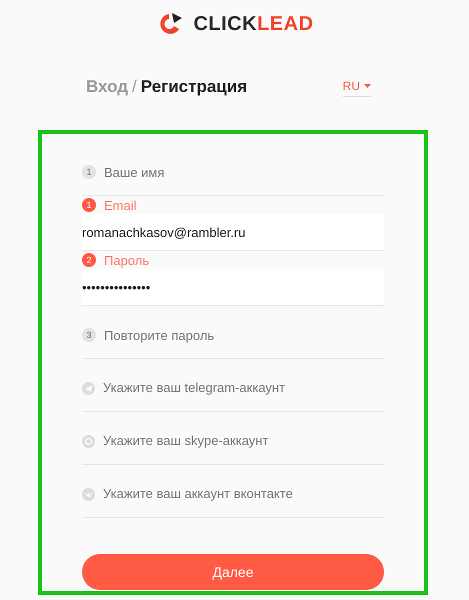  Describe the element at coordinates (243, 388) in the screenshot. I see `input-field: Укажите ваш telegram-аккаунт` at that location.